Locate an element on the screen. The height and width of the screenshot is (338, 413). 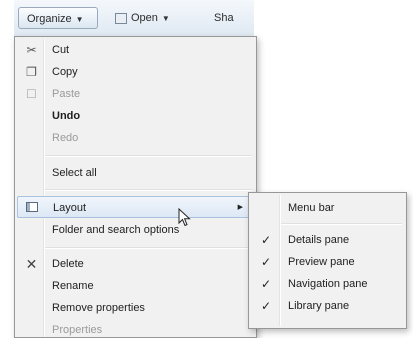
menu-item-delete: ✕ Delete is located at coordinates (135, 264).